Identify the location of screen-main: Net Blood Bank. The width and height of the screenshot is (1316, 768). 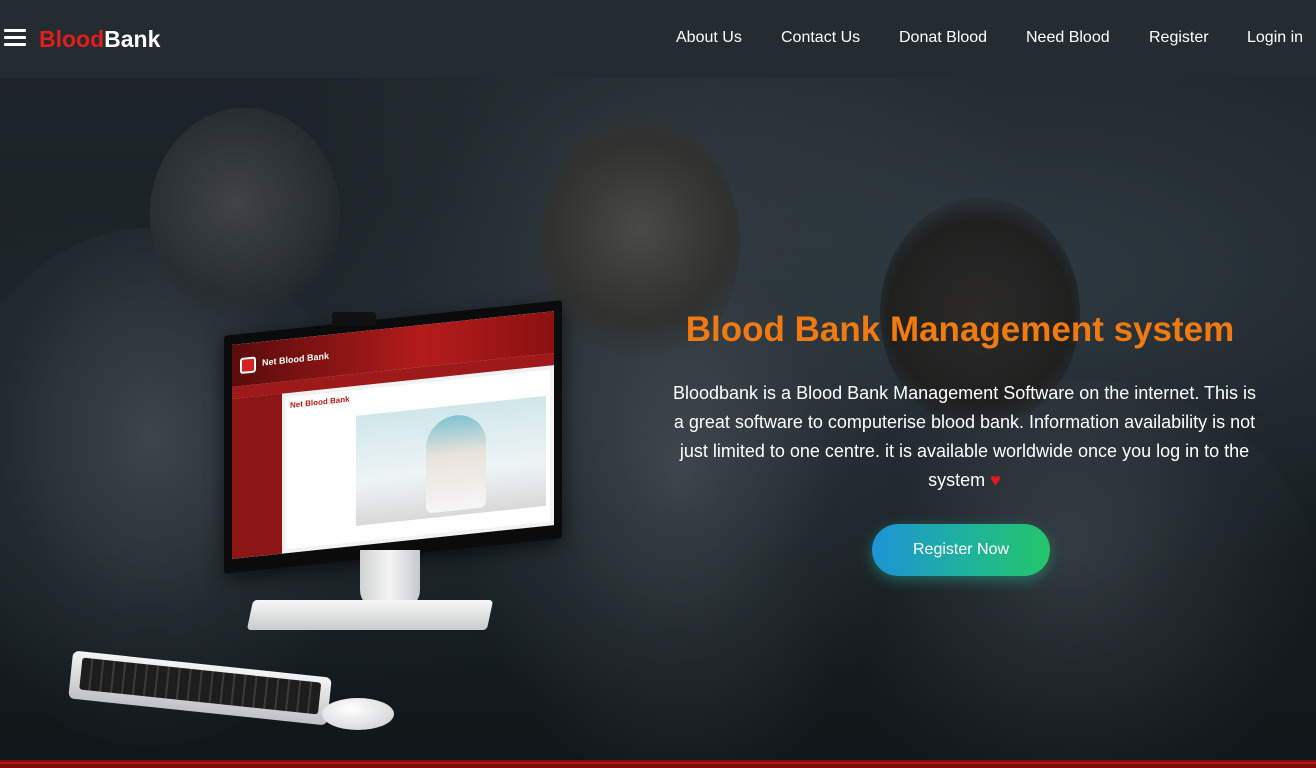
(418, 459).